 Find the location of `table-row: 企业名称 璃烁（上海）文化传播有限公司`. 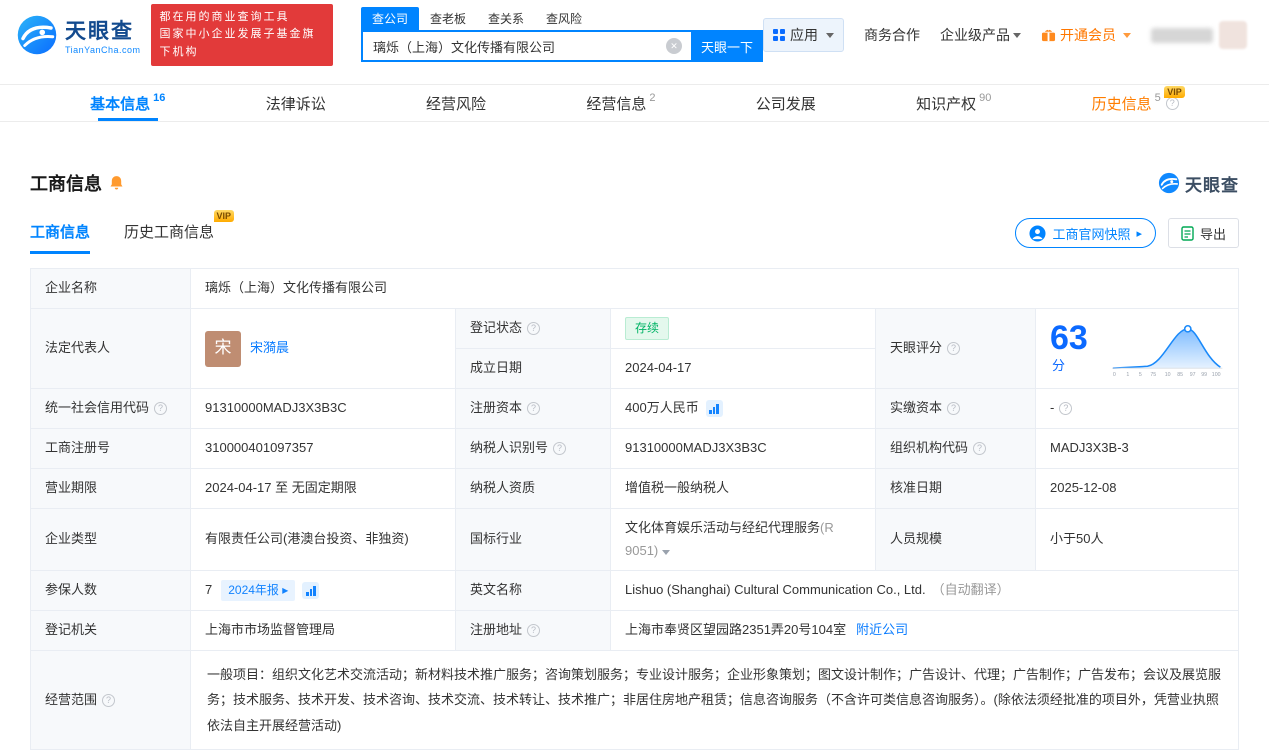

table-row: 企业名称 璃烁（上海）文化传播有限公司 is located at coordinates (634, 289).